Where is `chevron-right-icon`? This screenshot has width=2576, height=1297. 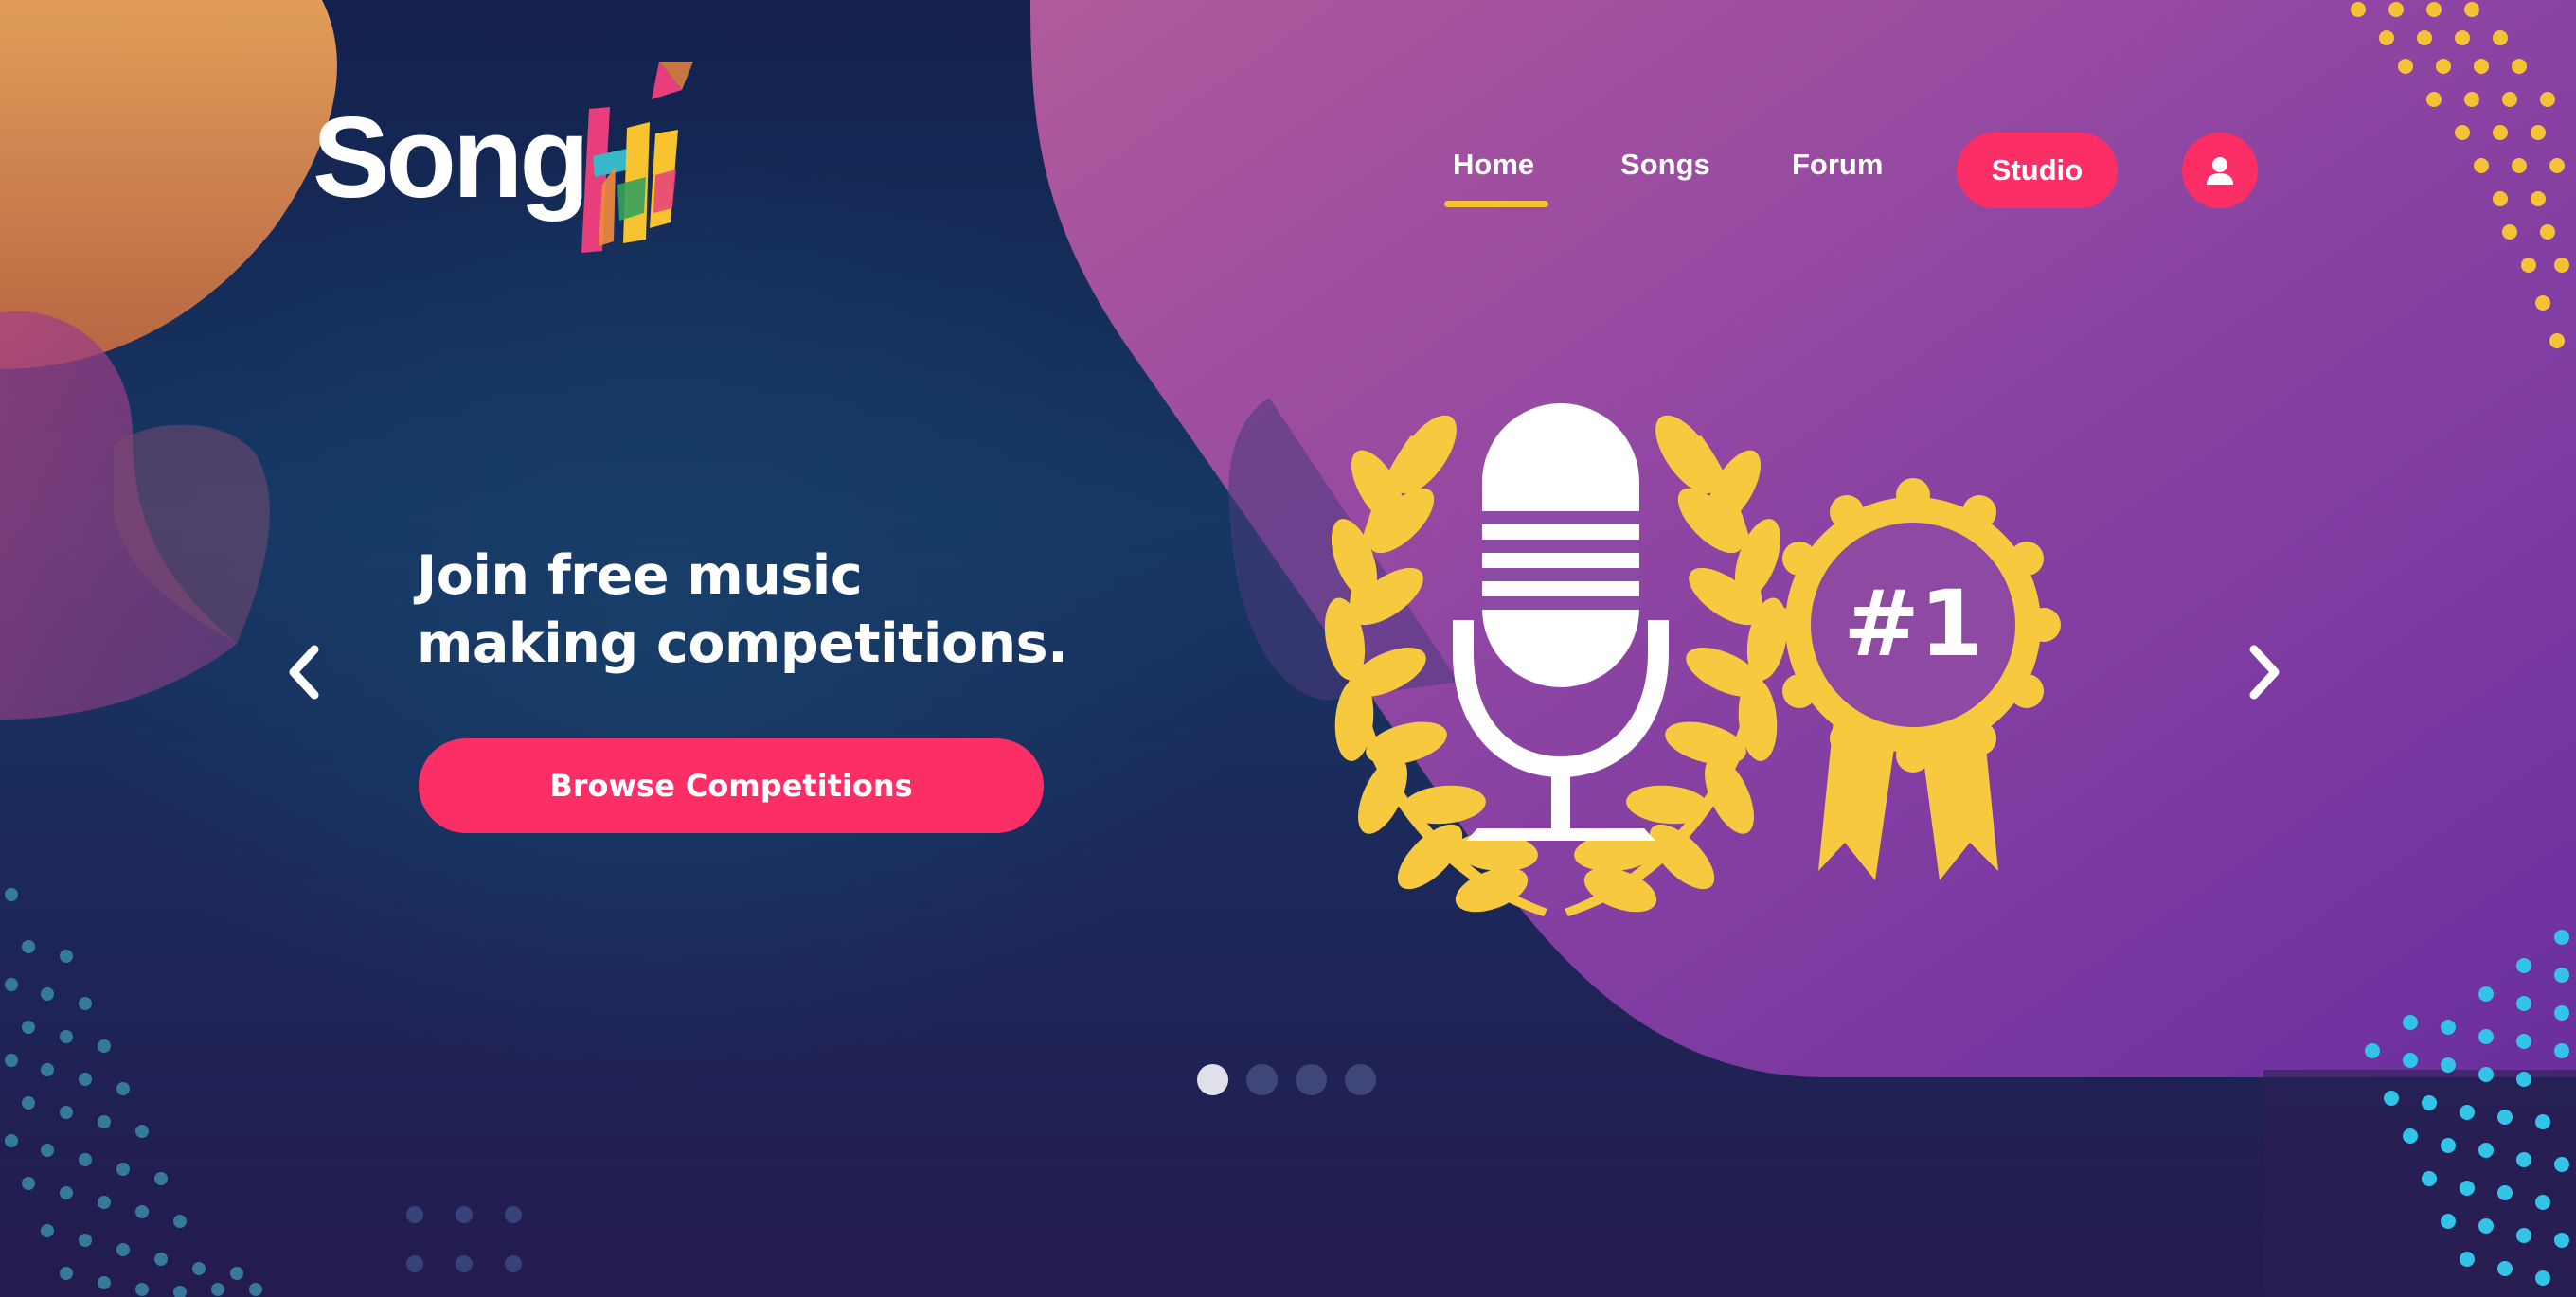 chevron-right-icon is located at coordinates (2264, 672).